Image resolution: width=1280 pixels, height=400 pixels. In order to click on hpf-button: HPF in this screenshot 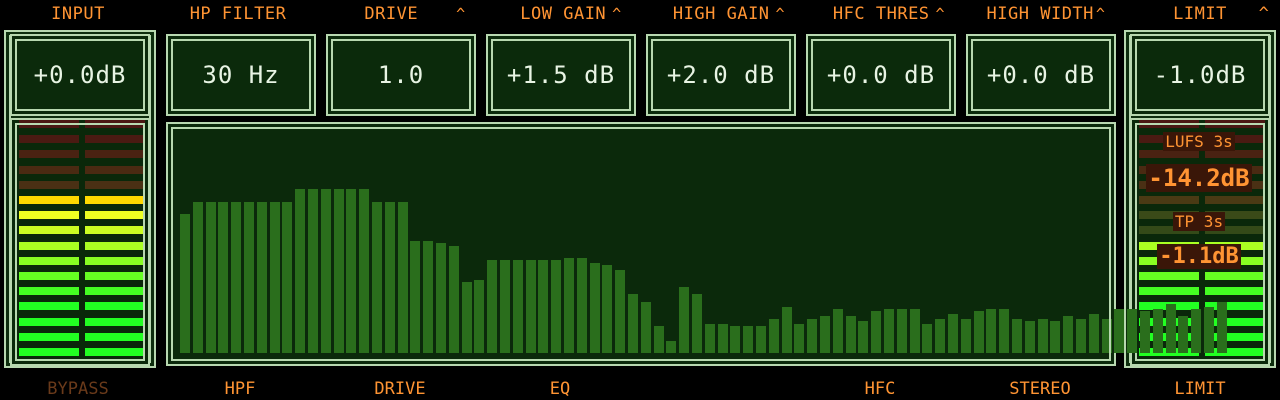, I will do `click(240, 389)`.